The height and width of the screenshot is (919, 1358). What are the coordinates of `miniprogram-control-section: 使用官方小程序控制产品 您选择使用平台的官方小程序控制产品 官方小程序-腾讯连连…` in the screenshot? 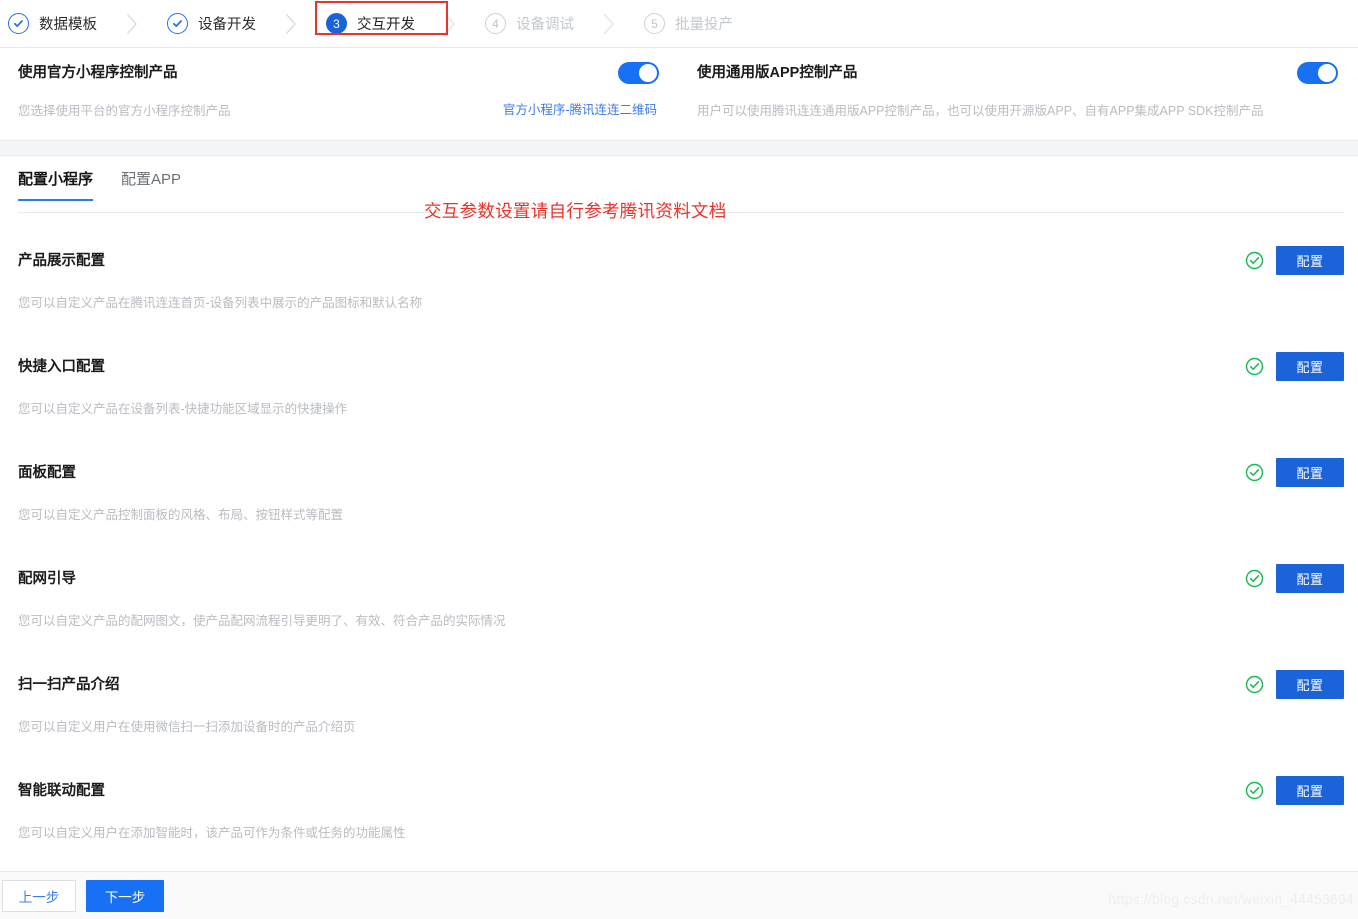 It's located at (339, 94).